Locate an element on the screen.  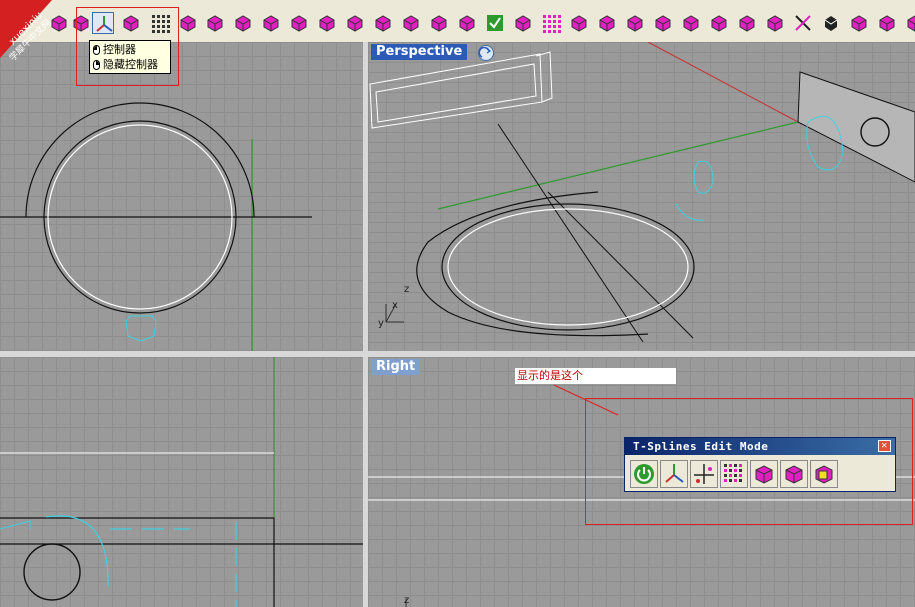
panel-tools is located at coordinates (734, 474).